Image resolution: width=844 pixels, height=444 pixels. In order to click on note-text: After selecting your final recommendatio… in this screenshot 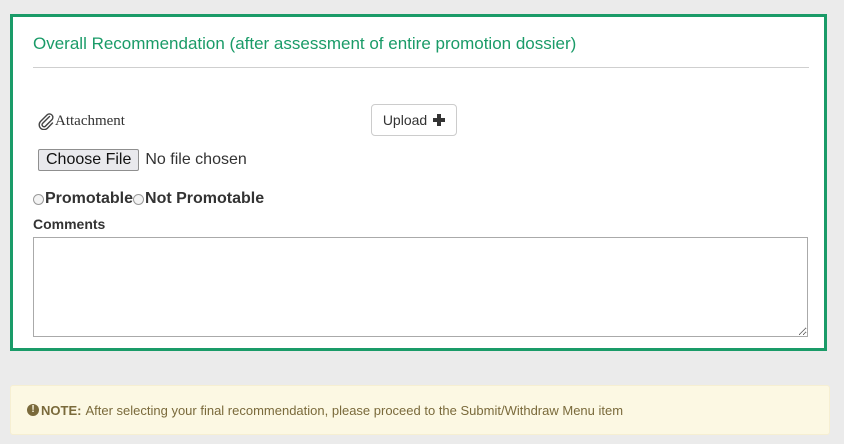, I will do `click(354, 410)`.